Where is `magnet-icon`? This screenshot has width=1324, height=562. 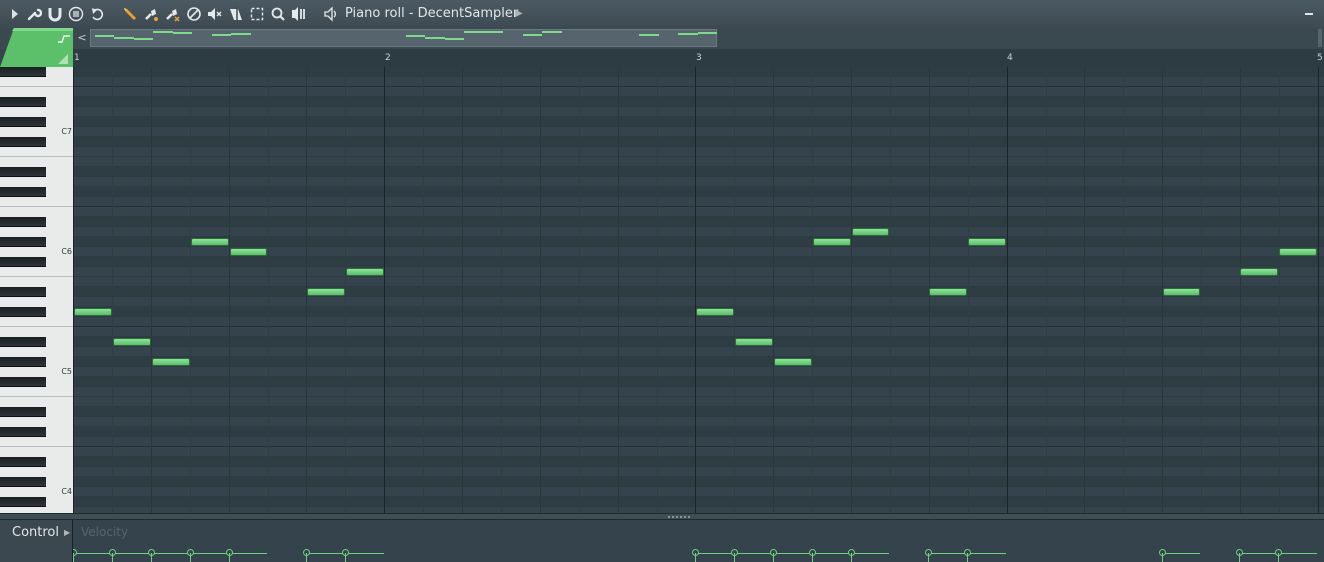
magnet-icon is located at coordinates (55, 14).